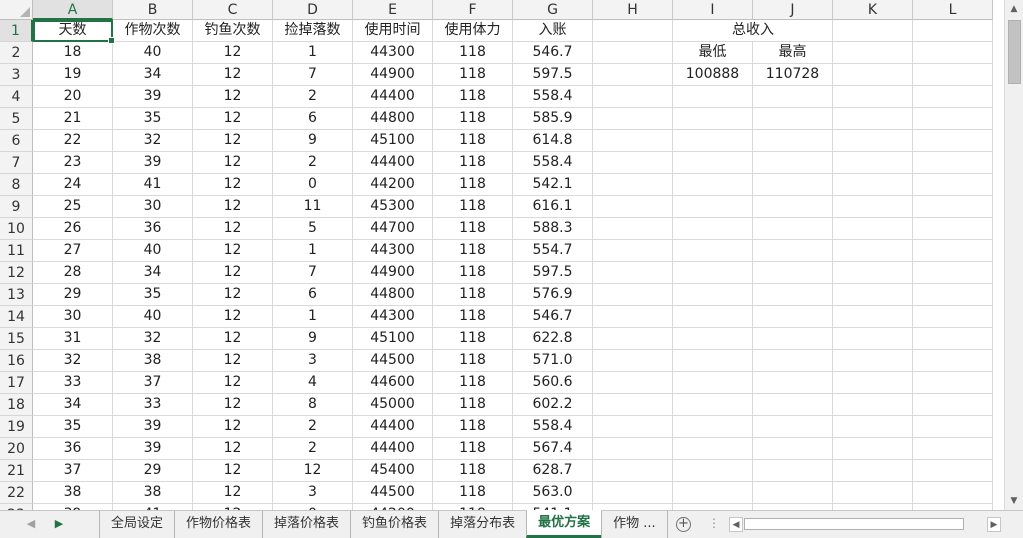  Describe the element at coordinates (713, 251) in the screenshot. I see `cell-i11` at that location.